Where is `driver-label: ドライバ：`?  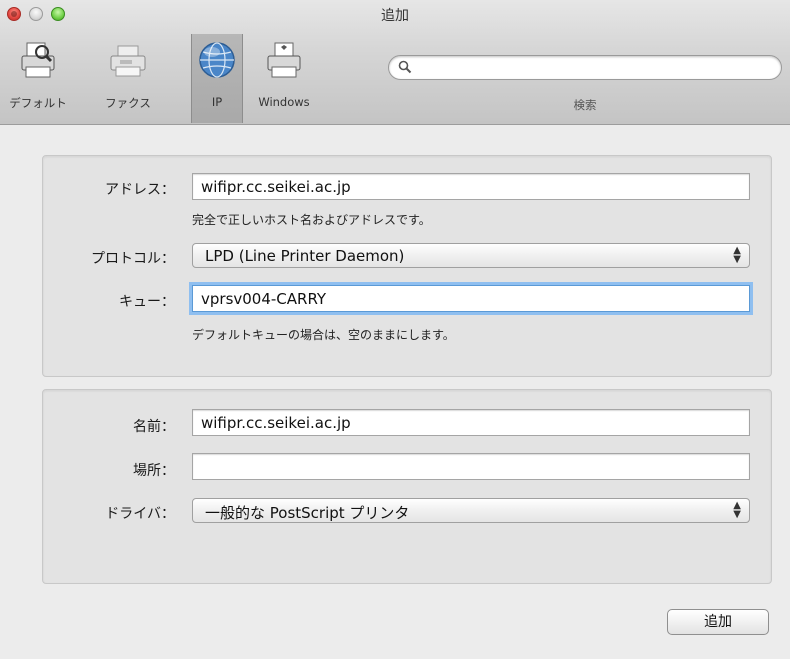
driver-label: ドライバ： is located at coordinates (140, 514).